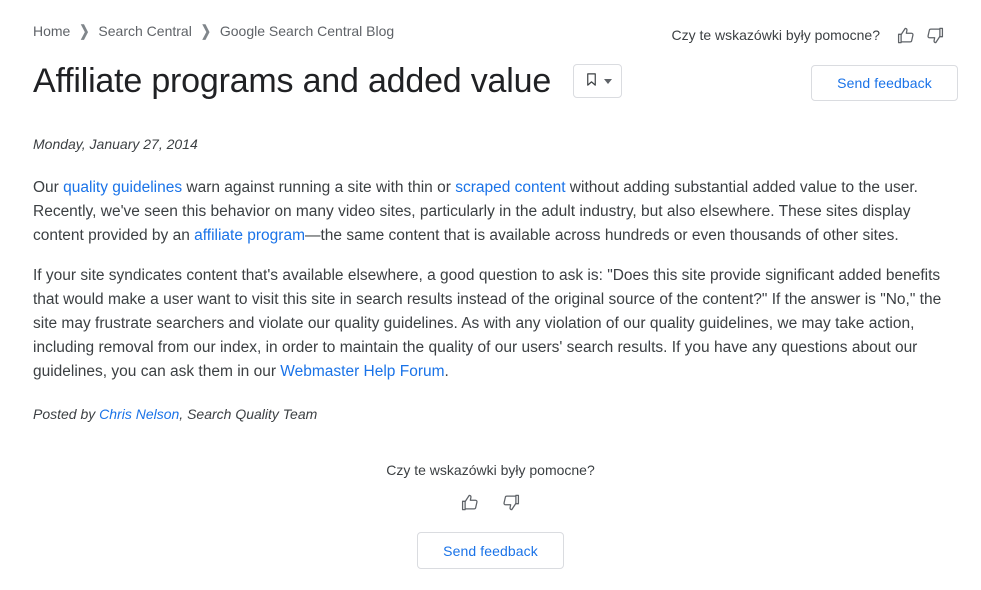 The height and width of the screenshot is (590, 981). Describe the element at coordinates (591, 81) in the screenshot. I see `bookmark-icon` at that location.